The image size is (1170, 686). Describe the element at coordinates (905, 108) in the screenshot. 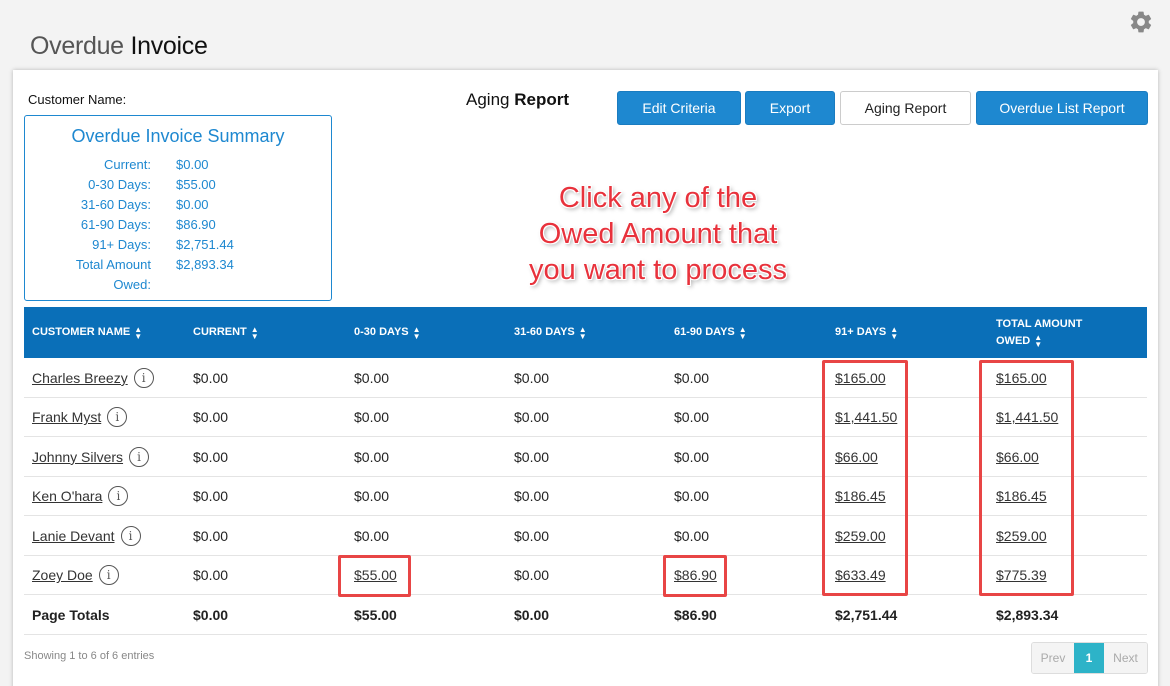

I see `aging-report-button: Aging Report` at that location.